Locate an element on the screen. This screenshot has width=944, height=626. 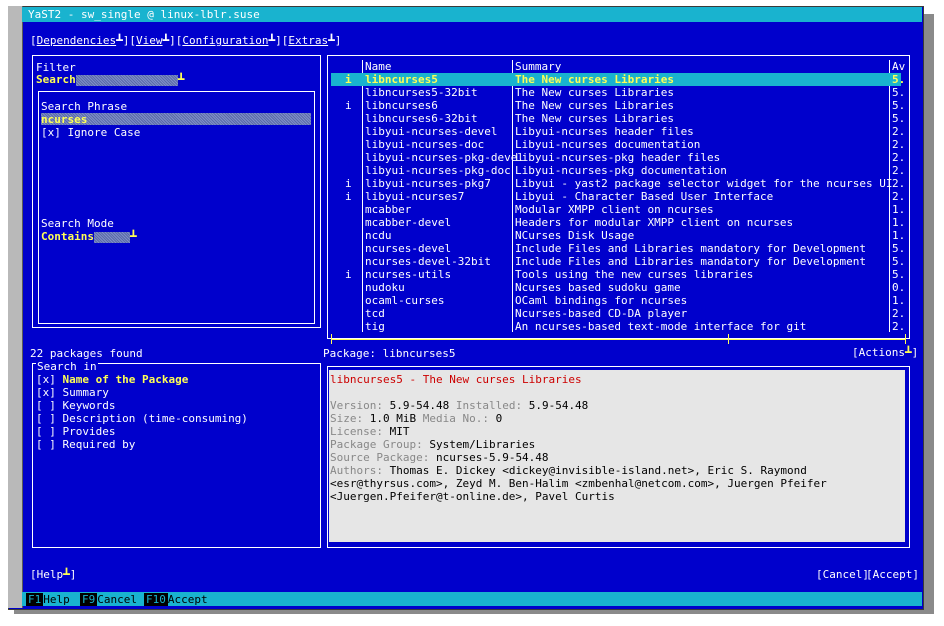
scrollbar-start is located at coordinates (331, 339).